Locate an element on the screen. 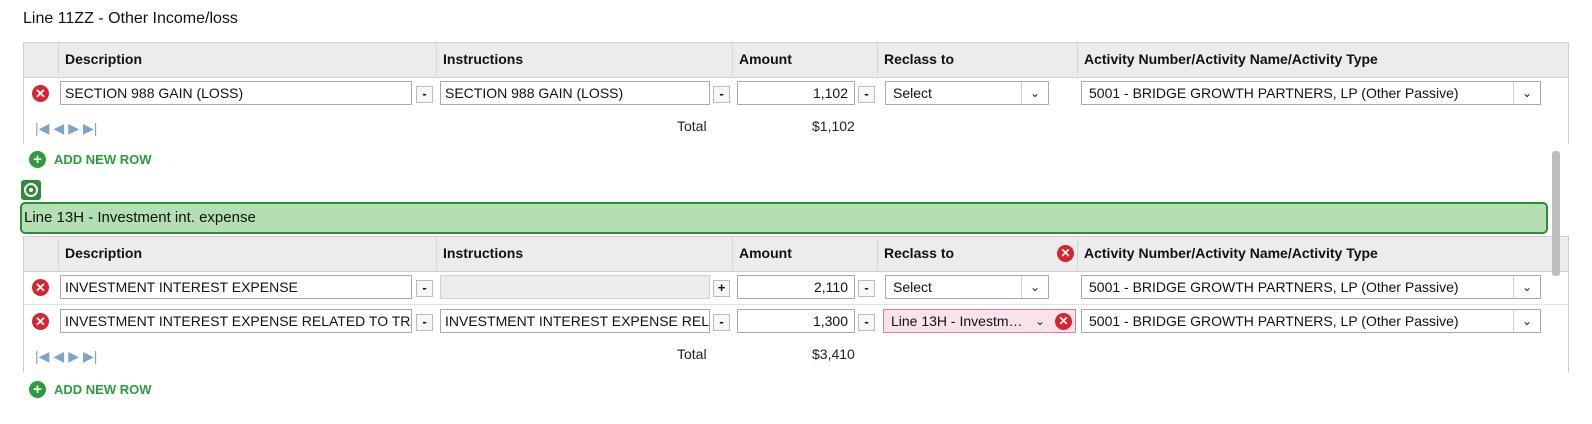  grid-footer: |◀ ◀ ▶ ▶| Total $1,102 is located at coordinates (796, 127).